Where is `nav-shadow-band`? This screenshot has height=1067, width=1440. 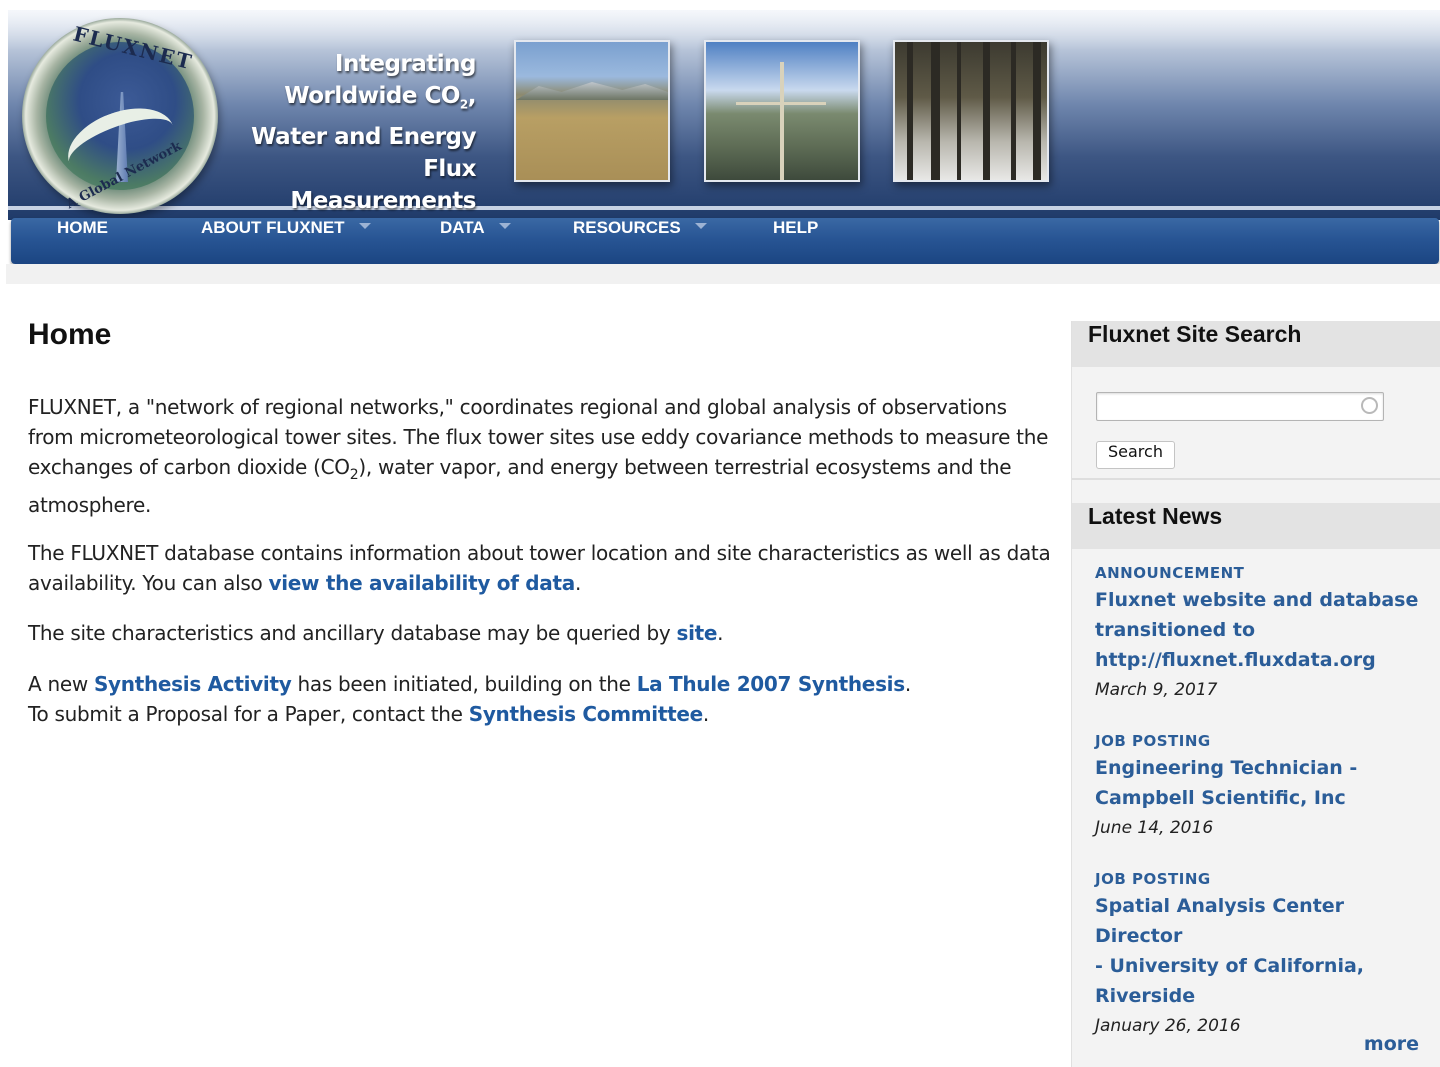
nav-shadow-band is located at coordinates (723, 274).